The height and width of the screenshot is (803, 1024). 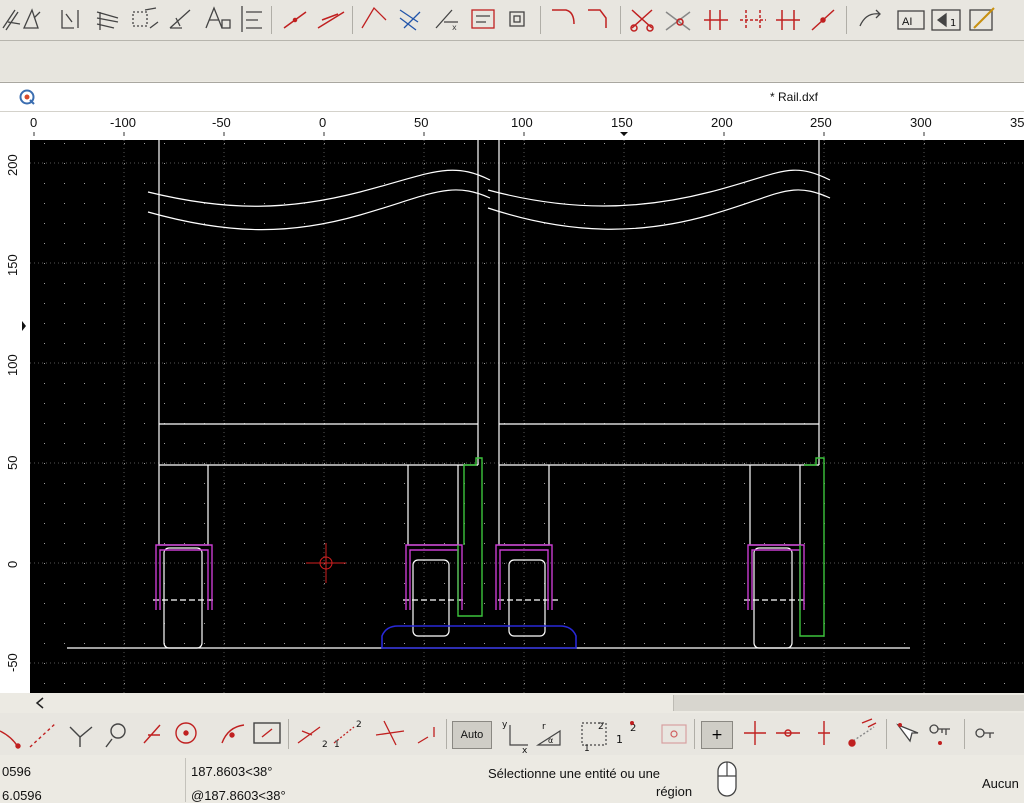 What do you see at coordinates (374, 17) in the screenshot?
I see `polyline-icon` at bounding box center [374, 17].